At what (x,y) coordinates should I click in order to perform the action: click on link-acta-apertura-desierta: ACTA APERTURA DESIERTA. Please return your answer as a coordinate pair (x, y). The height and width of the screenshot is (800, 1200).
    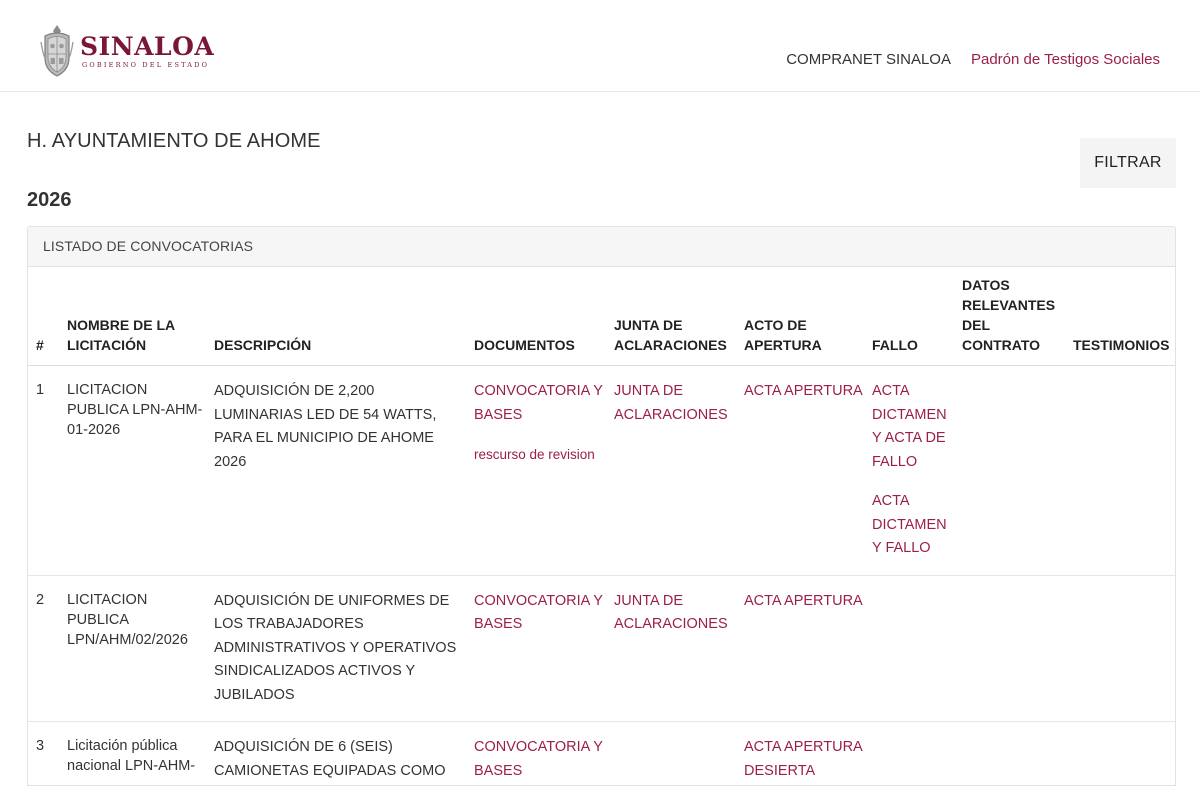
    Looking at the image, I should click on (804, 759).